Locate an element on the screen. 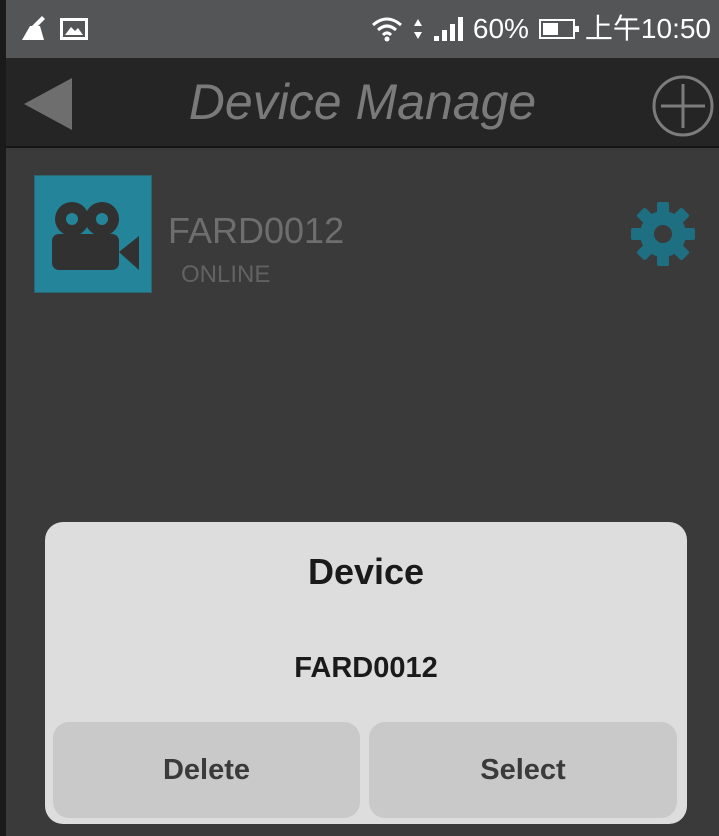 Image resolution: width=719 pixels, height=836 pixels. device-name: FARD0012 is located at coordinates (256, 230).